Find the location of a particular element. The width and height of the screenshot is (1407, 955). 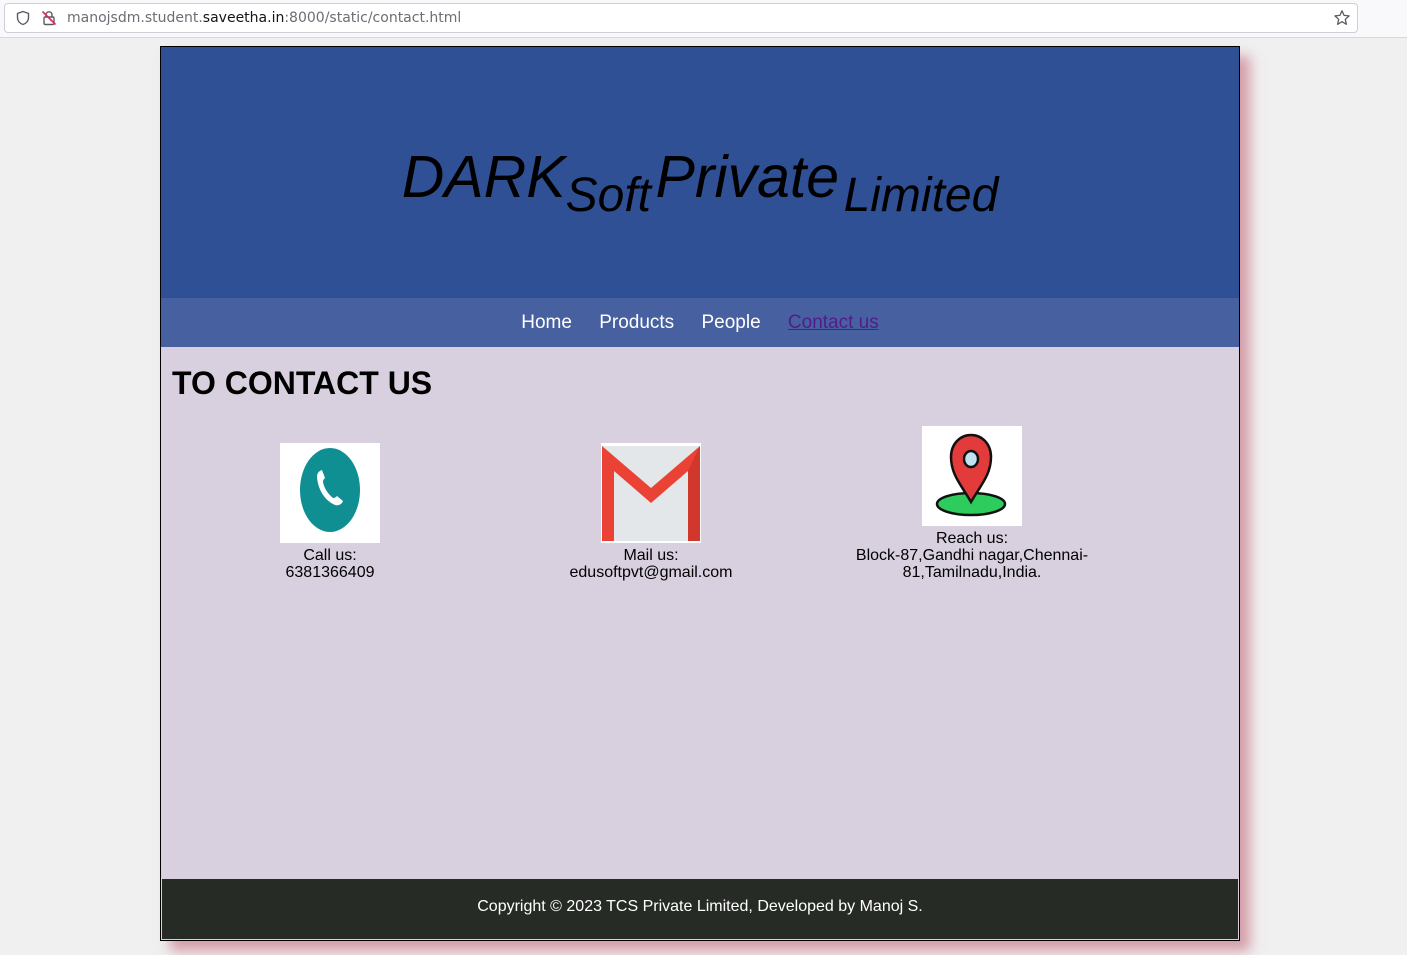

location-pin-icon is located at coordinates (972, 476).